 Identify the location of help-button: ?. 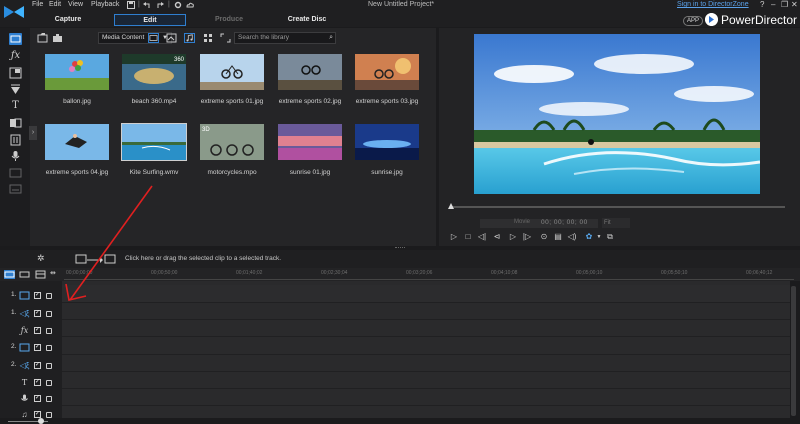
(762, 4).